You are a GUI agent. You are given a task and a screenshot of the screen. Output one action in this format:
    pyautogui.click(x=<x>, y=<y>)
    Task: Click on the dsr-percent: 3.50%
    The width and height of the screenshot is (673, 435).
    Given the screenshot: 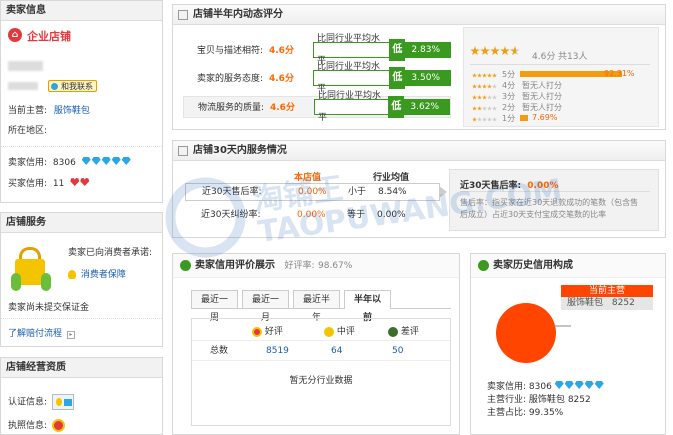 What is the action you would take?
    pyautogui.click(x=427, y=78)
    